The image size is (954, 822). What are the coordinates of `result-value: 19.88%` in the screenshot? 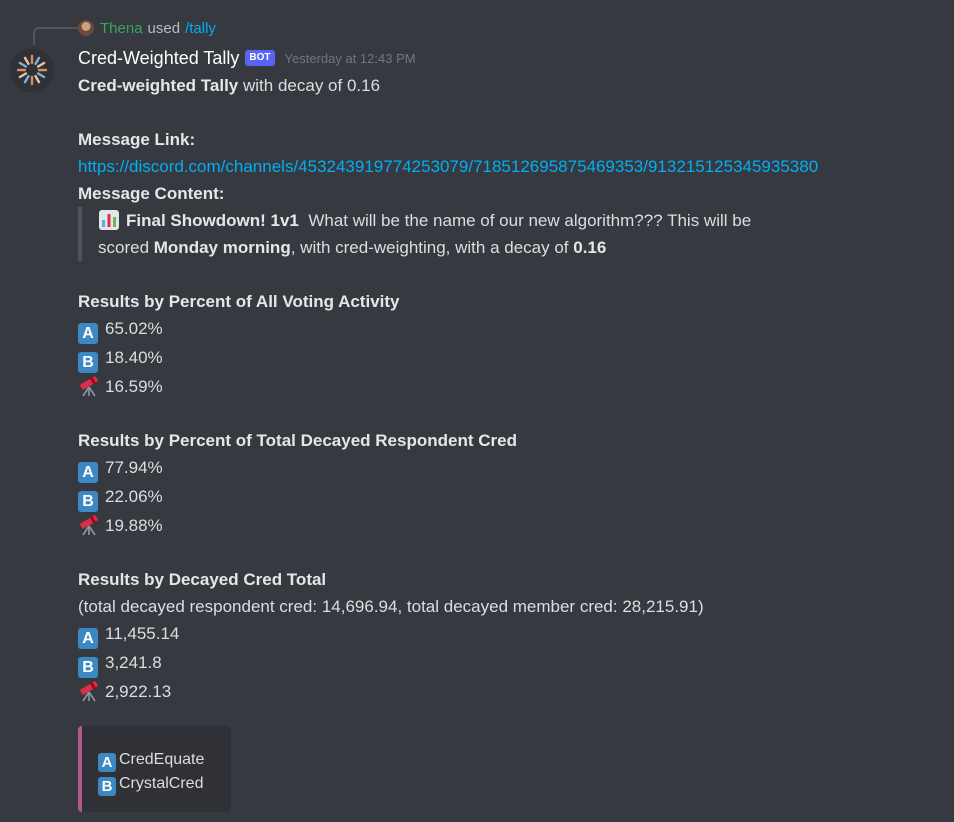 It's located at (134, 525).